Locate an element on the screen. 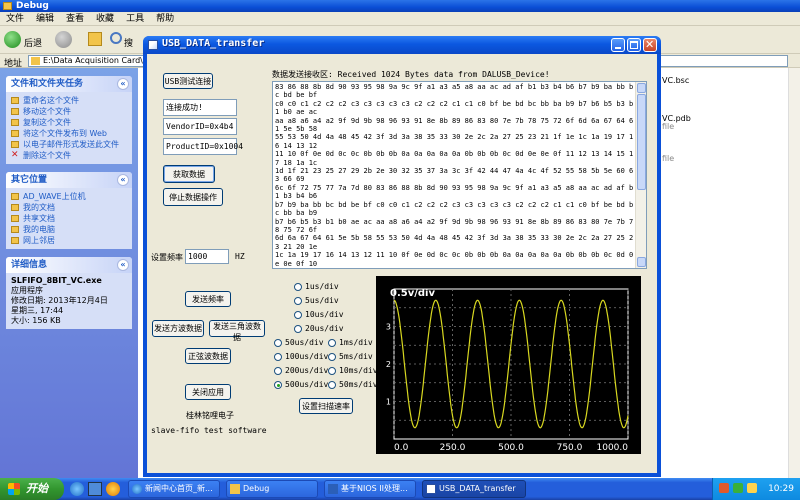 The height and width of the screenshot is (500, 800). internet-explorer-icon is located at coordinates (77, 489).